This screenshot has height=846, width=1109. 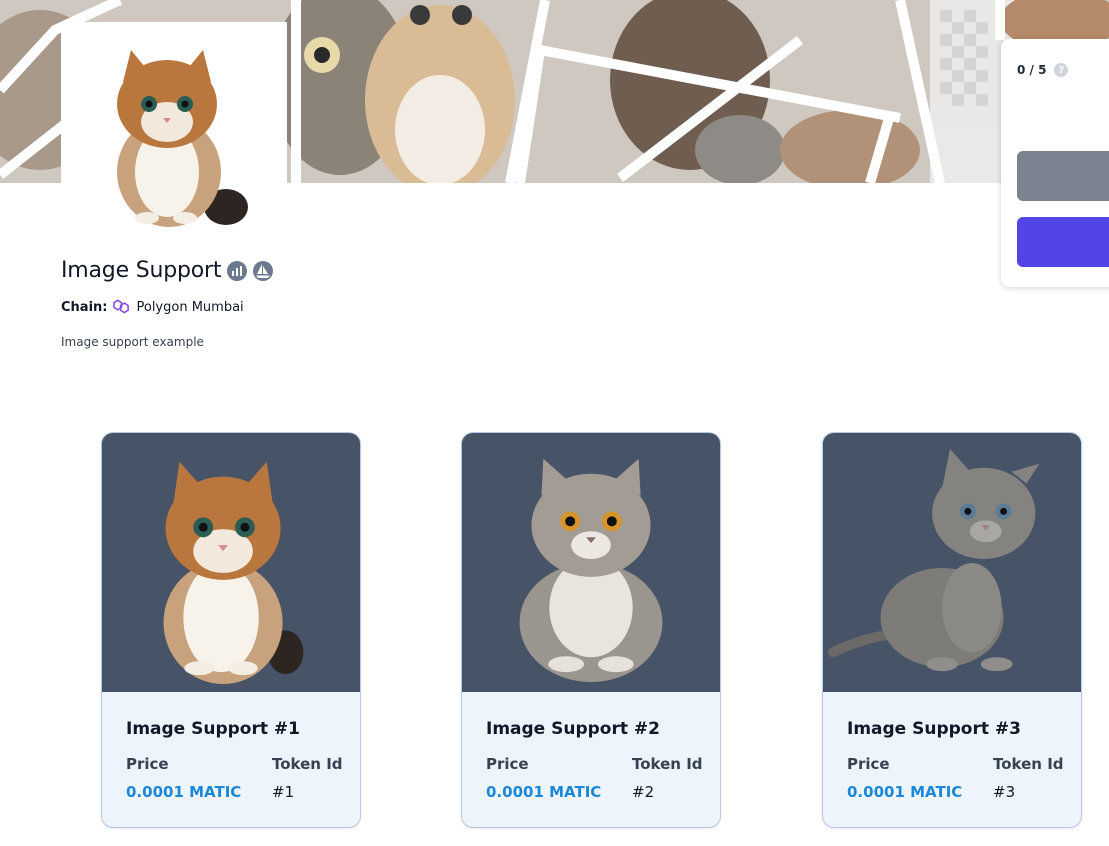 I want to click on token-id-value: #1, so click(x=283, y=792).